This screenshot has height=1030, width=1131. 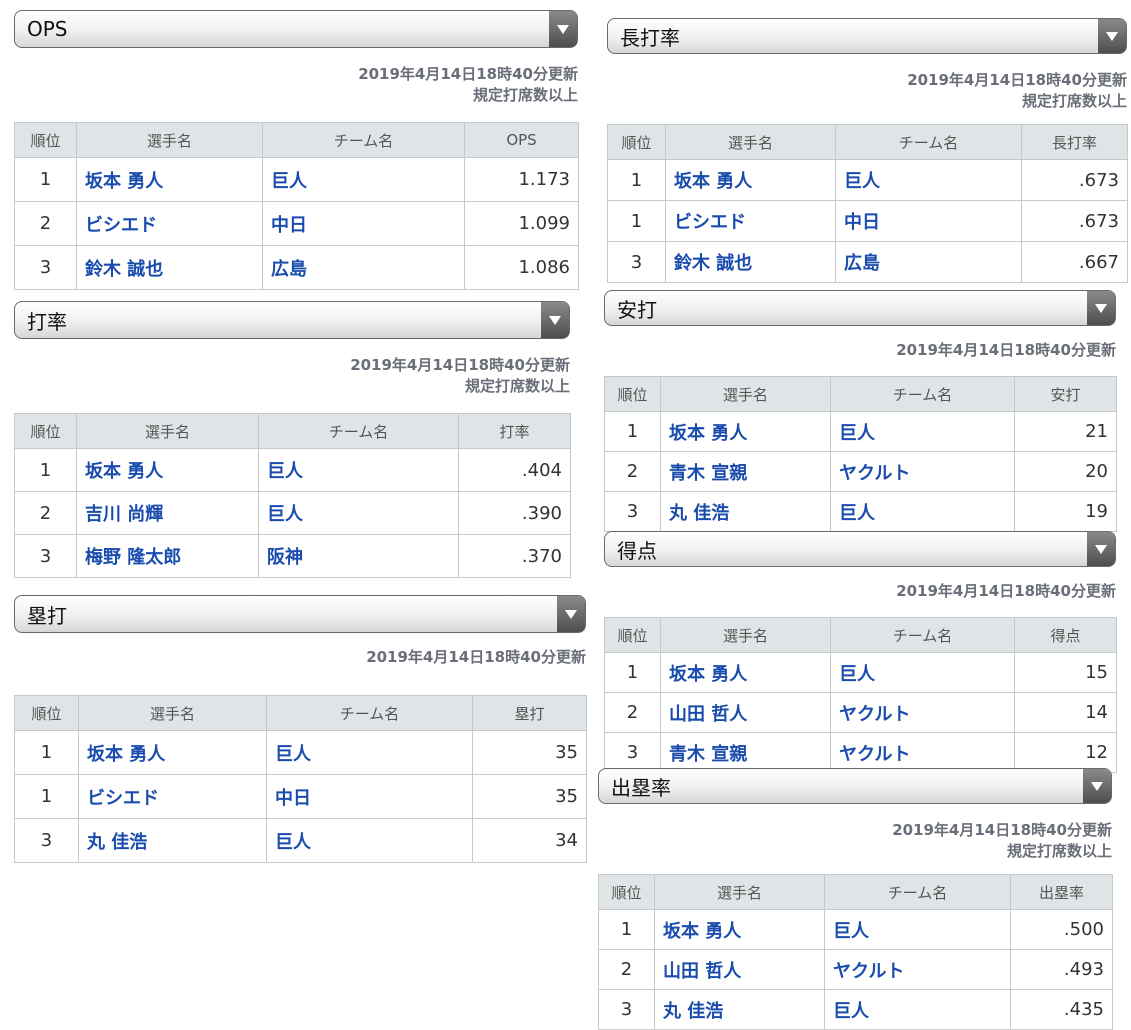 What do you see at coordinates (632, 471) in the screenshot?
I see `rank-cell: 2` at bounding box center [632, 471].